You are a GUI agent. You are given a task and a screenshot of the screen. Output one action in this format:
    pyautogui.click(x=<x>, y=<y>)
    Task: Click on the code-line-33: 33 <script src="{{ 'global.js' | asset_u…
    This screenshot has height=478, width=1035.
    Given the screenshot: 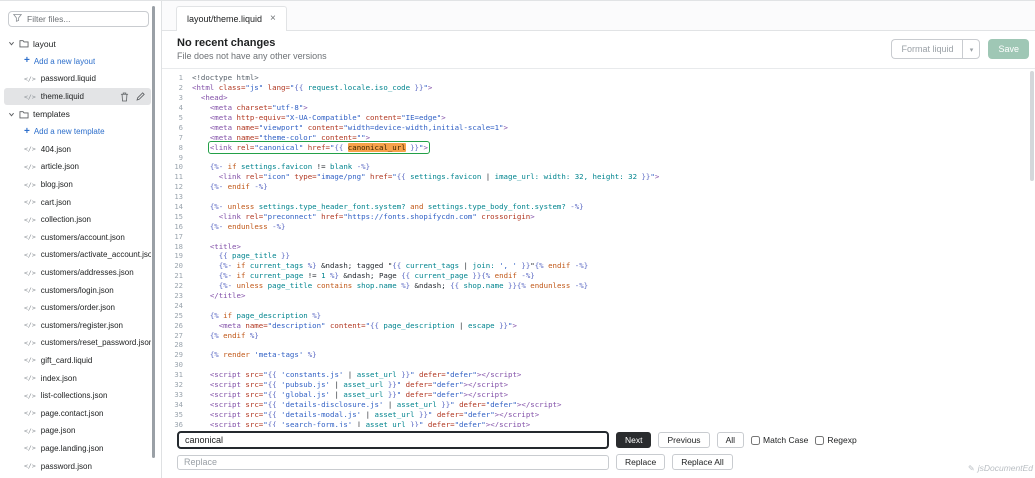 What is the action you would take?
    pyautogui.click(x=598, y=395)
    